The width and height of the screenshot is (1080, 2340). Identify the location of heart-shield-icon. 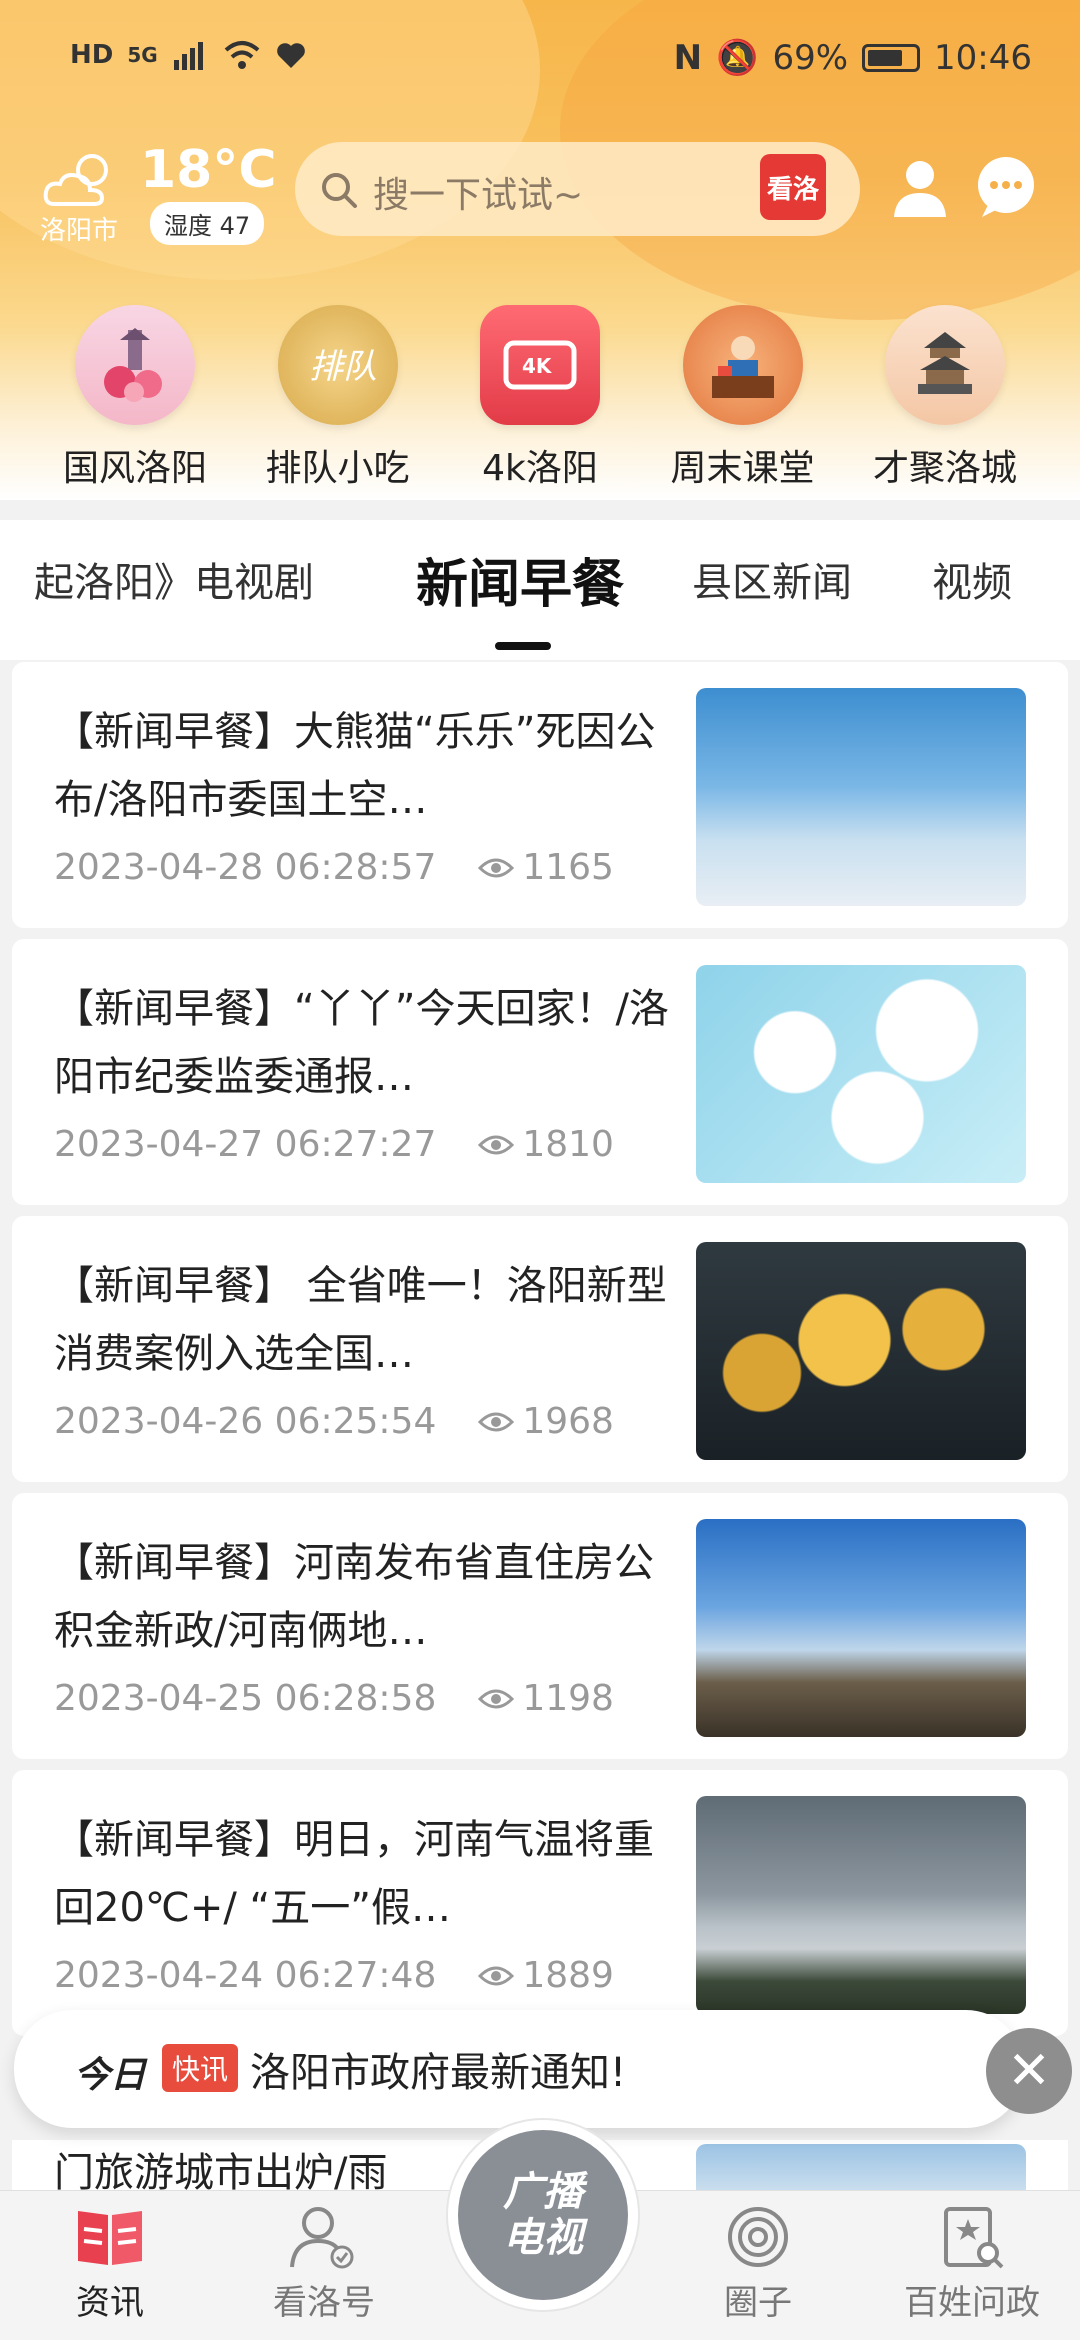
(290, 55).